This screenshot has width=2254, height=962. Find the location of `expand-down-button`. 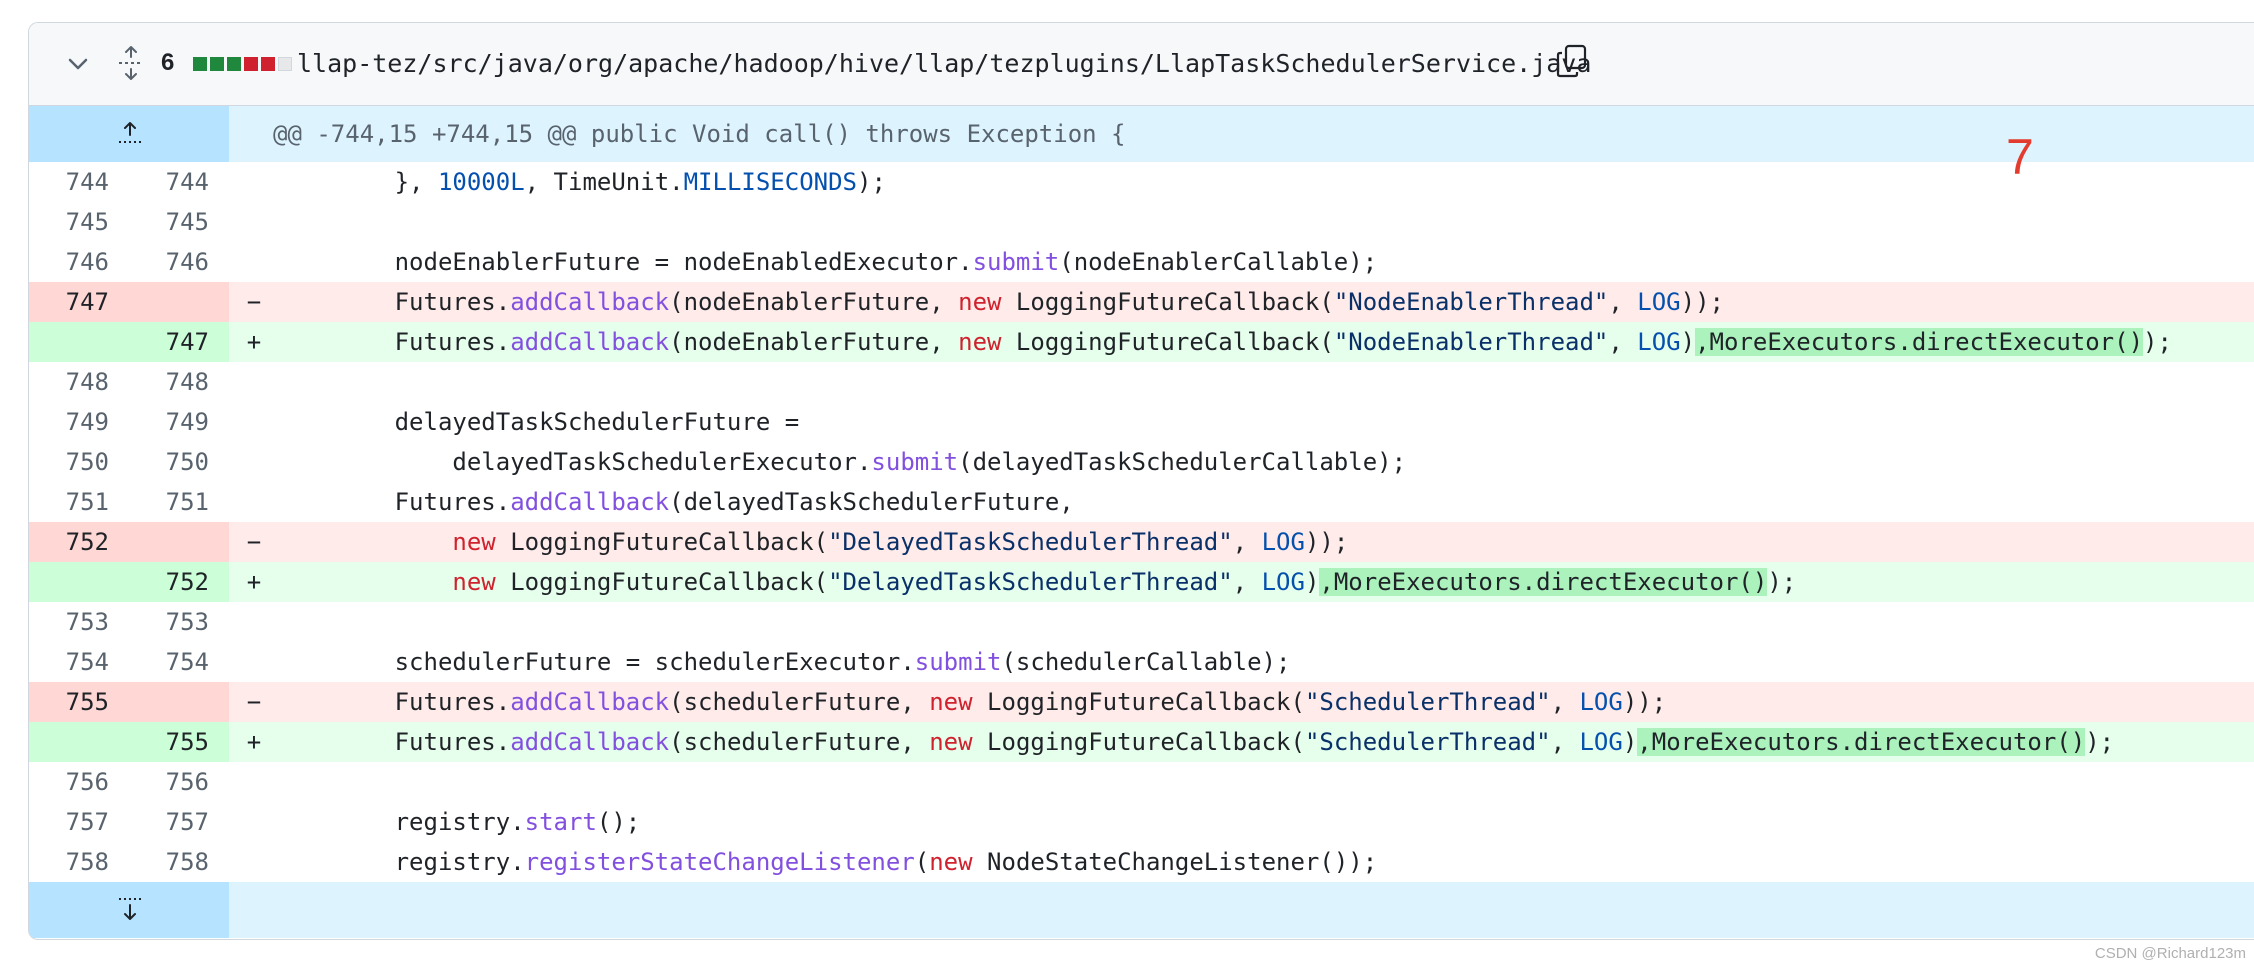

expand-down-button is located at coordinates (129, 910).